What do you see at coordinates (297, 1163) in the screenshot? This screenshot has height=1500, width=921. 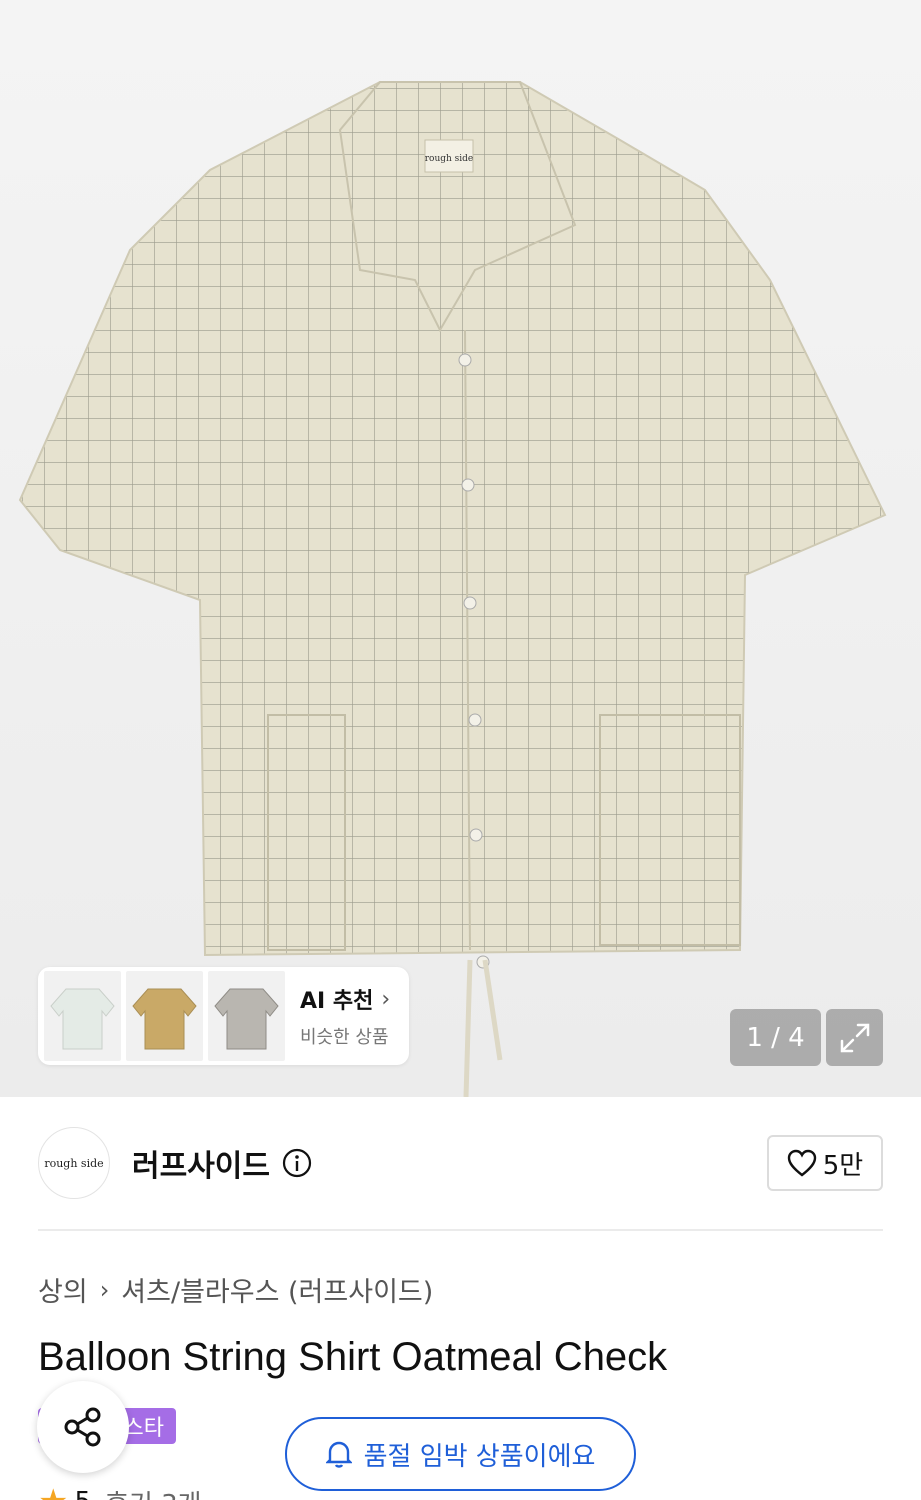 I see `info-icon` at bounding box center [297, 1163].